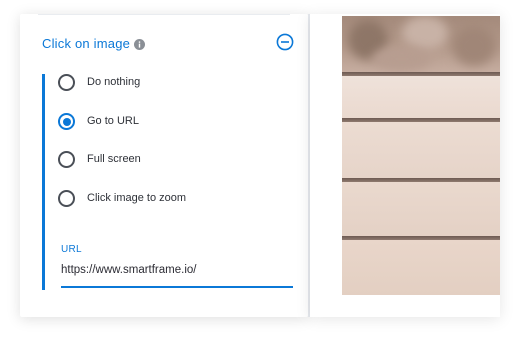 This screenshot has height=340, width=520. What do you see at coordinates (177, 273) in the screenshot?
I see `url-input` at bounding box center [177, 273].